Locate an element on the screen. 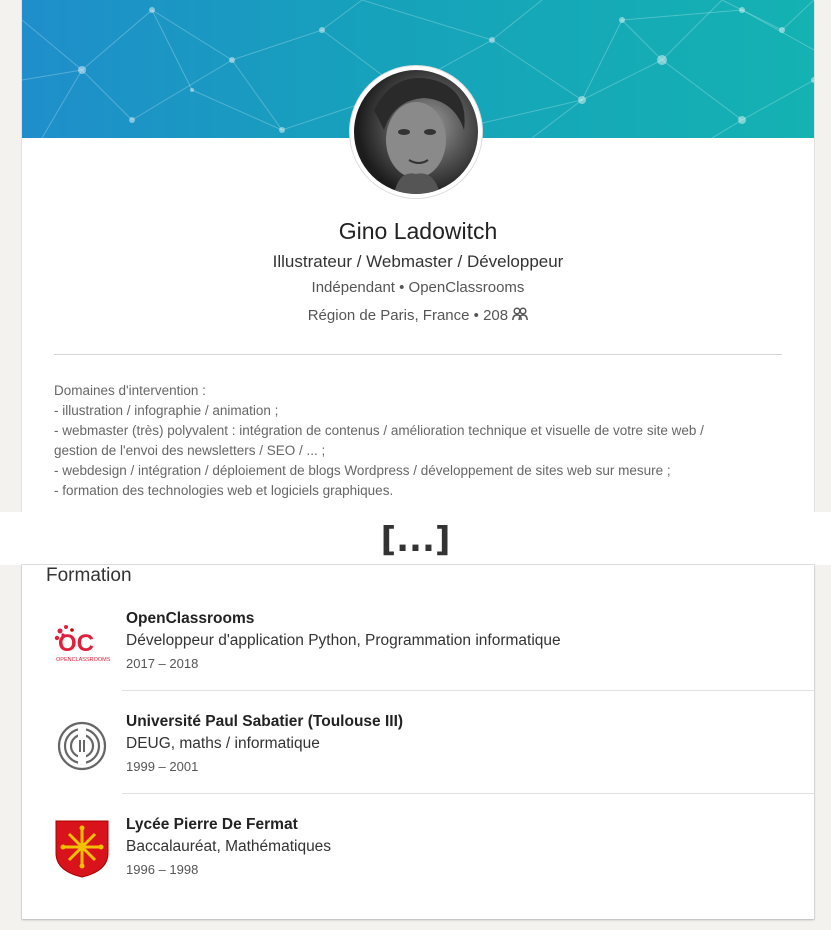 The height and width of the screenshot is (930, 831). dates: 1996 – 1998 is located at coordinates (162, 869).